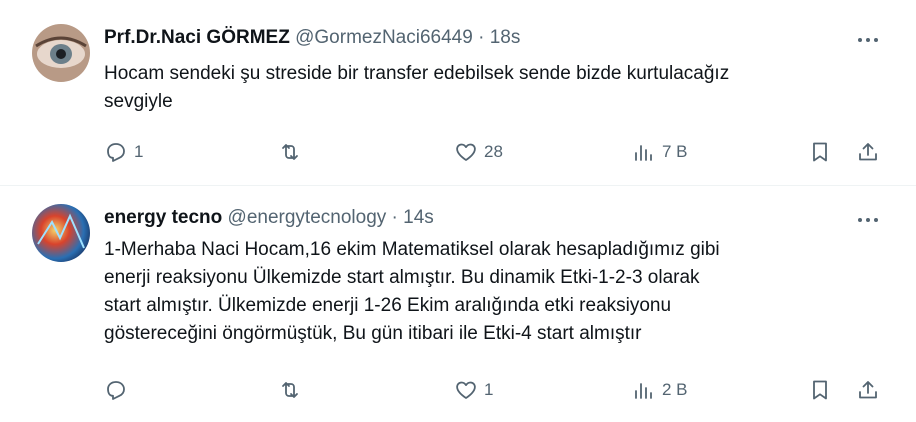 This screenshot has width=916, height=422. What do you see at coordinates (660, 390) in the screenshot?
I see `views-button: 2 B` at bounding box center [660, 390].